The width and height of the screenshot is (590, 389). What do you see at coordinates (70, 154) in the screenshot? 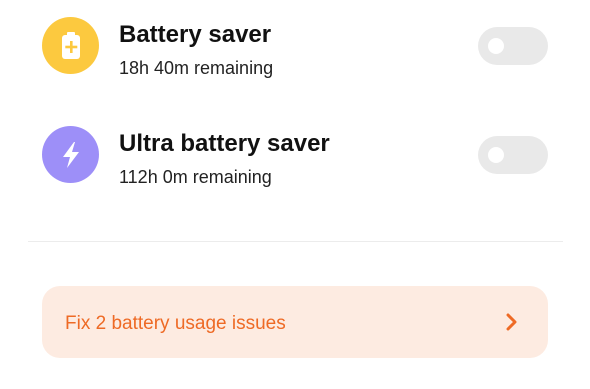
I see `lightning-bolt-icon` at bounding box center [70, 154].